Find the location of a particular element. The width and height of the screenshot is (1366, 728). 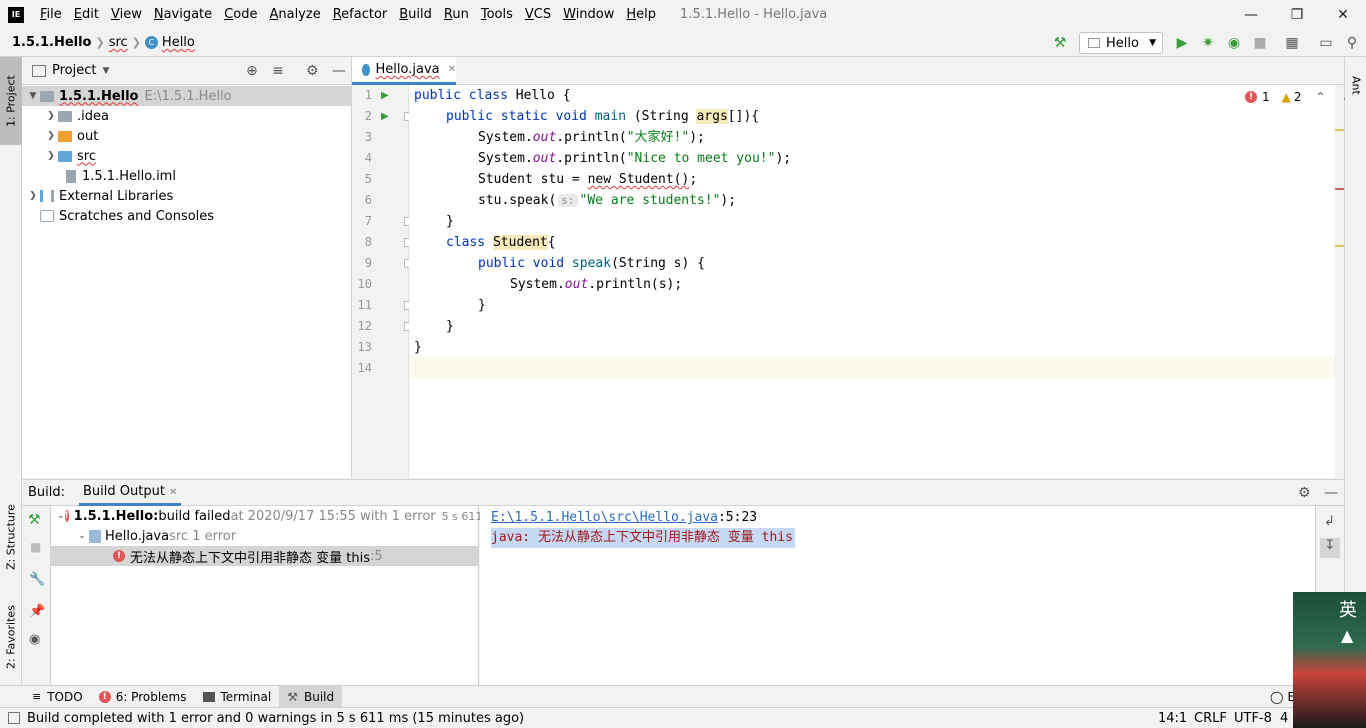

breadcrumb-project: 1.5.1.Hello is located at coordinates (52, 42).